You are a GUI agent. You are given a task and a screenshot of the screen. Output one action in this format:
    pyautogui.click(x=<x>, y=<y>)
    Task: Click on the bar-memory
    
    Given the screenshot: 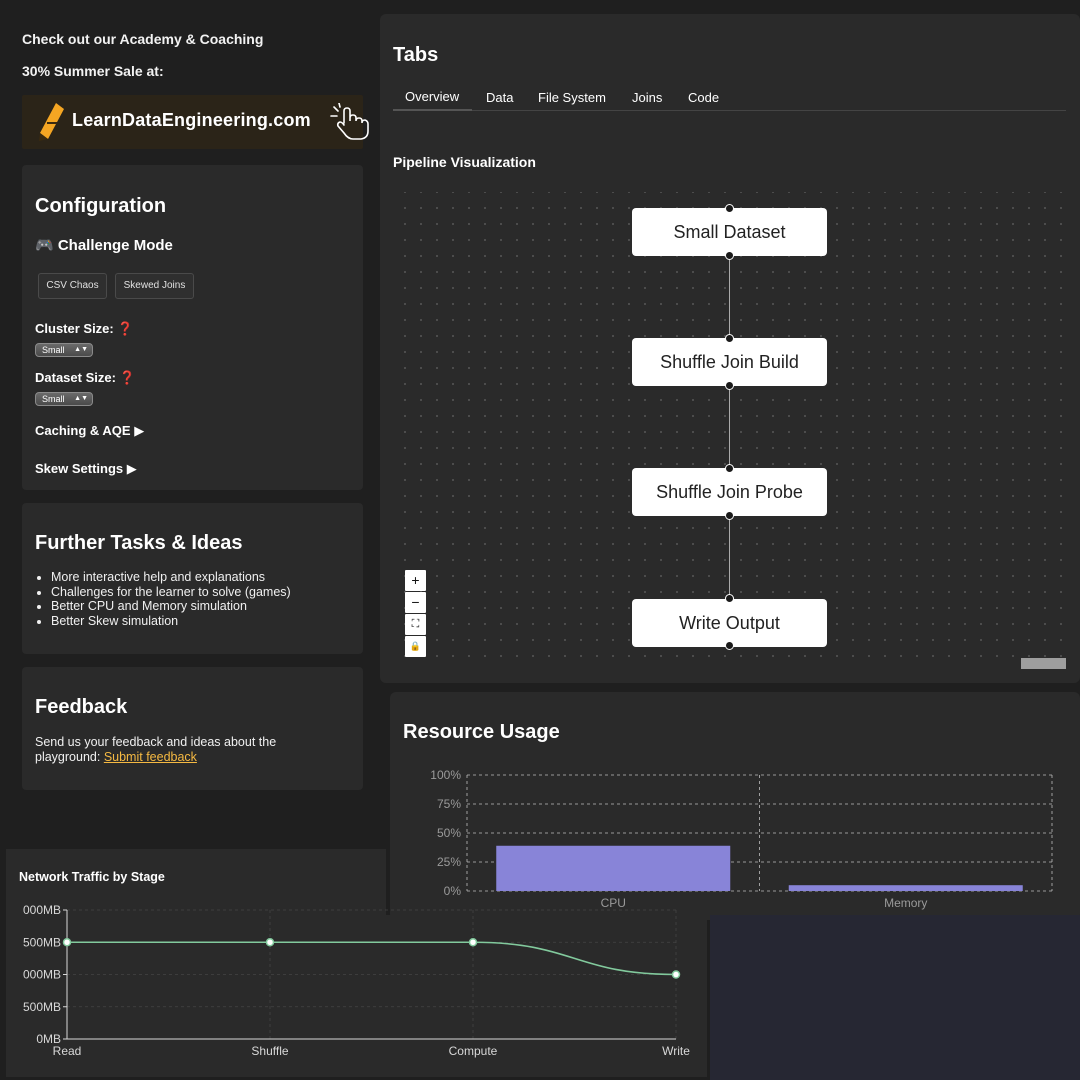 What is the action you would take?
    pyautogui.click(x=905, y=888)
    